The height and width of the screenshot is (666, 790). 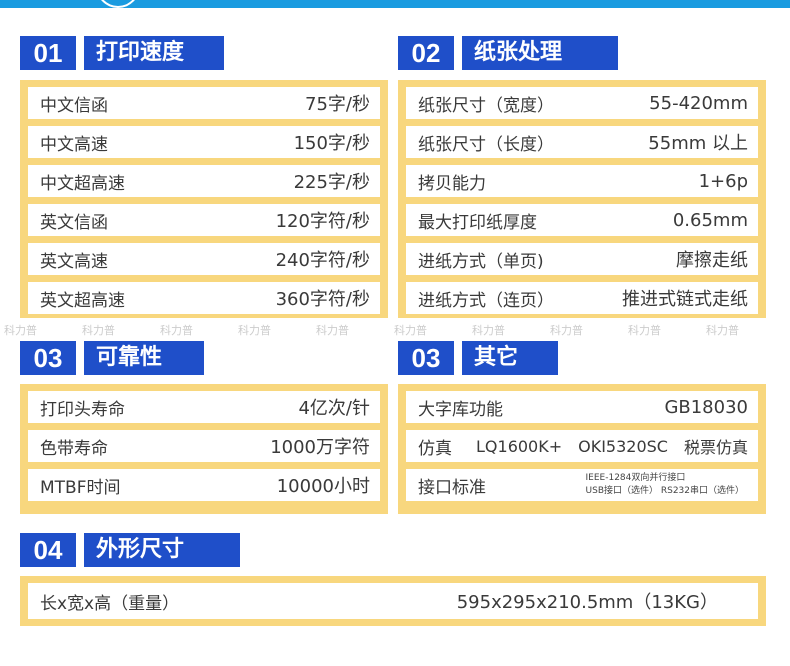 I want to click on section-header-paper: 02 纸张处理, so click(x=508, y=53).